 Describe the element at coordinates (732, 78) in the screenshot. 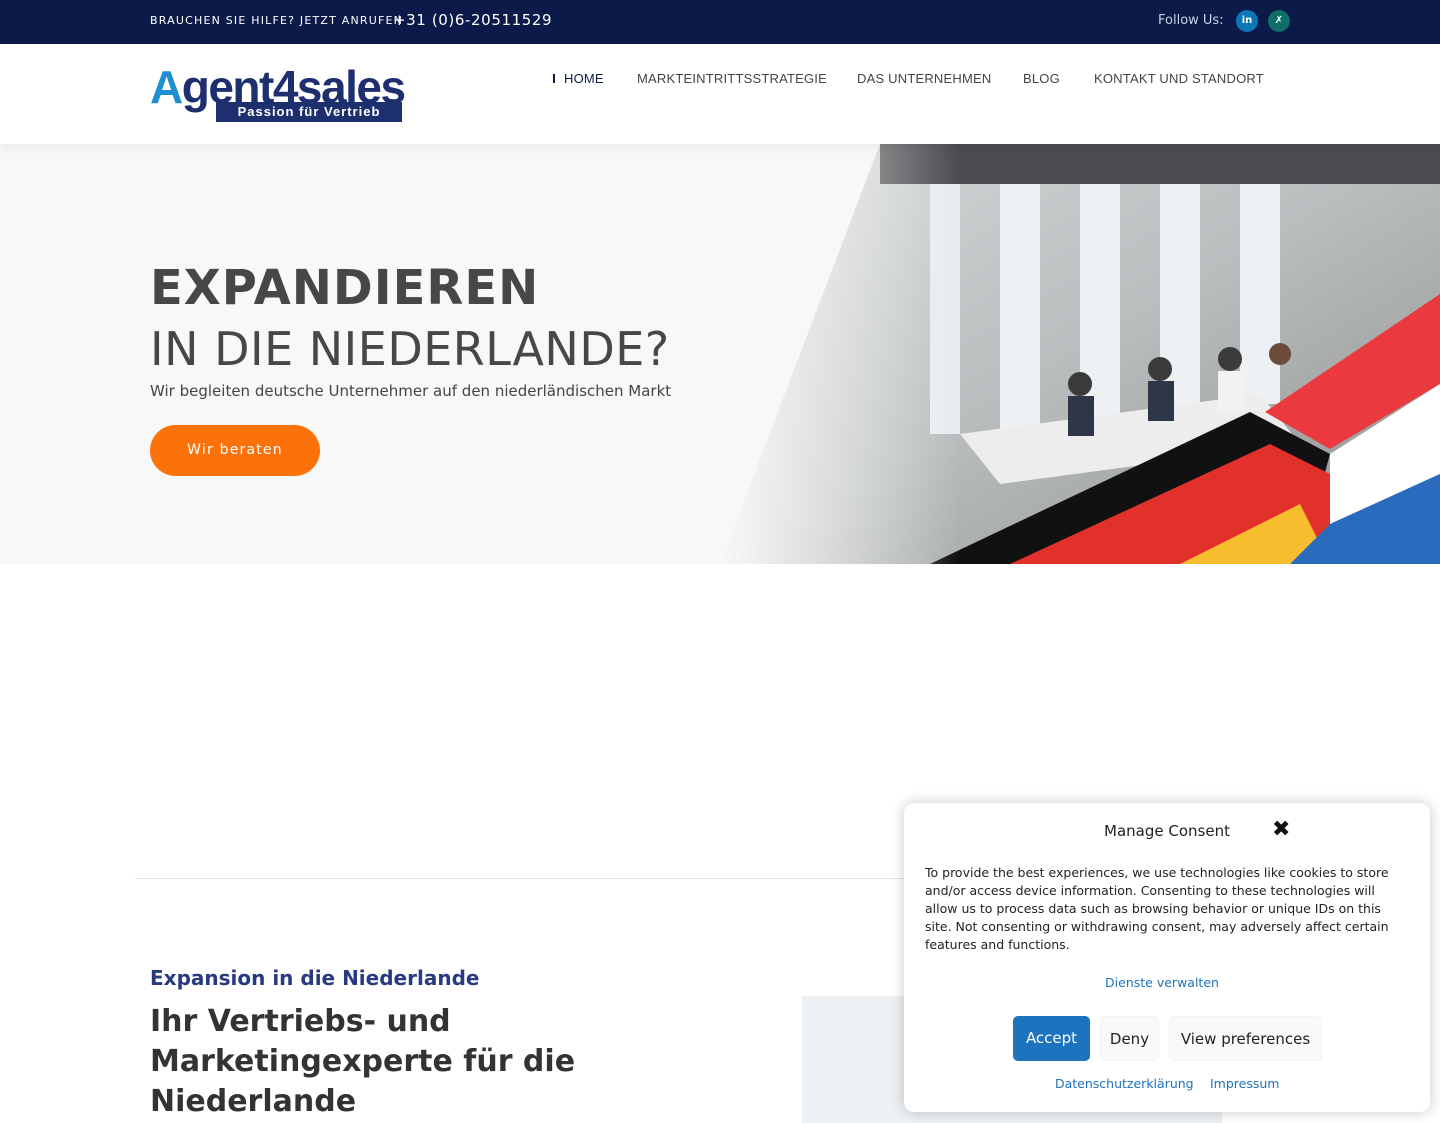

I see `nav-markteintrittsstrategie: MARKTEINTRITTSSTRATEGIE` at that location.